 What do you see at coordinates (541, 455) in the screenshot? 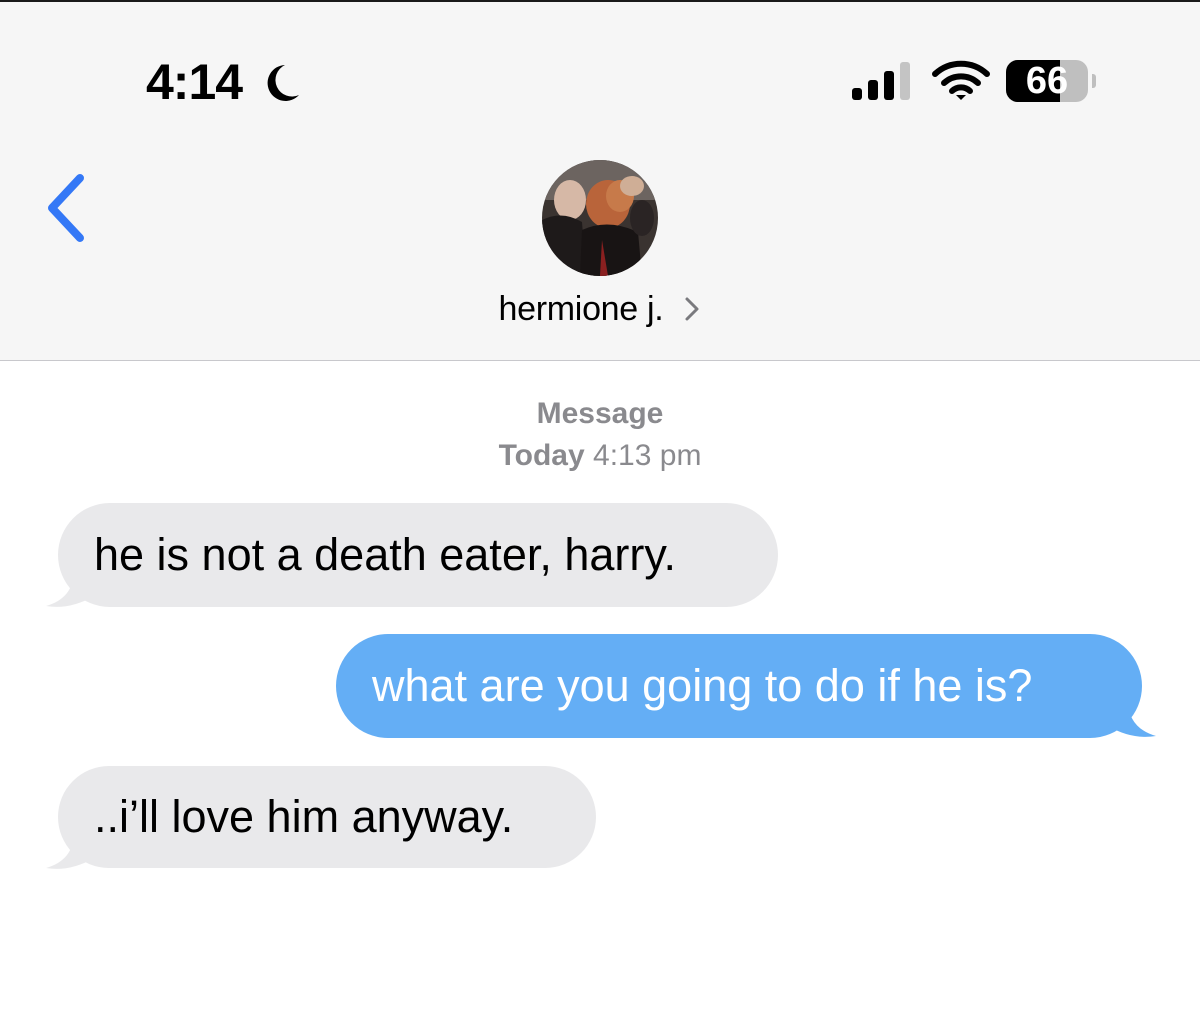
I see `timestamp-day: Today` at bounding box center [541, 455].